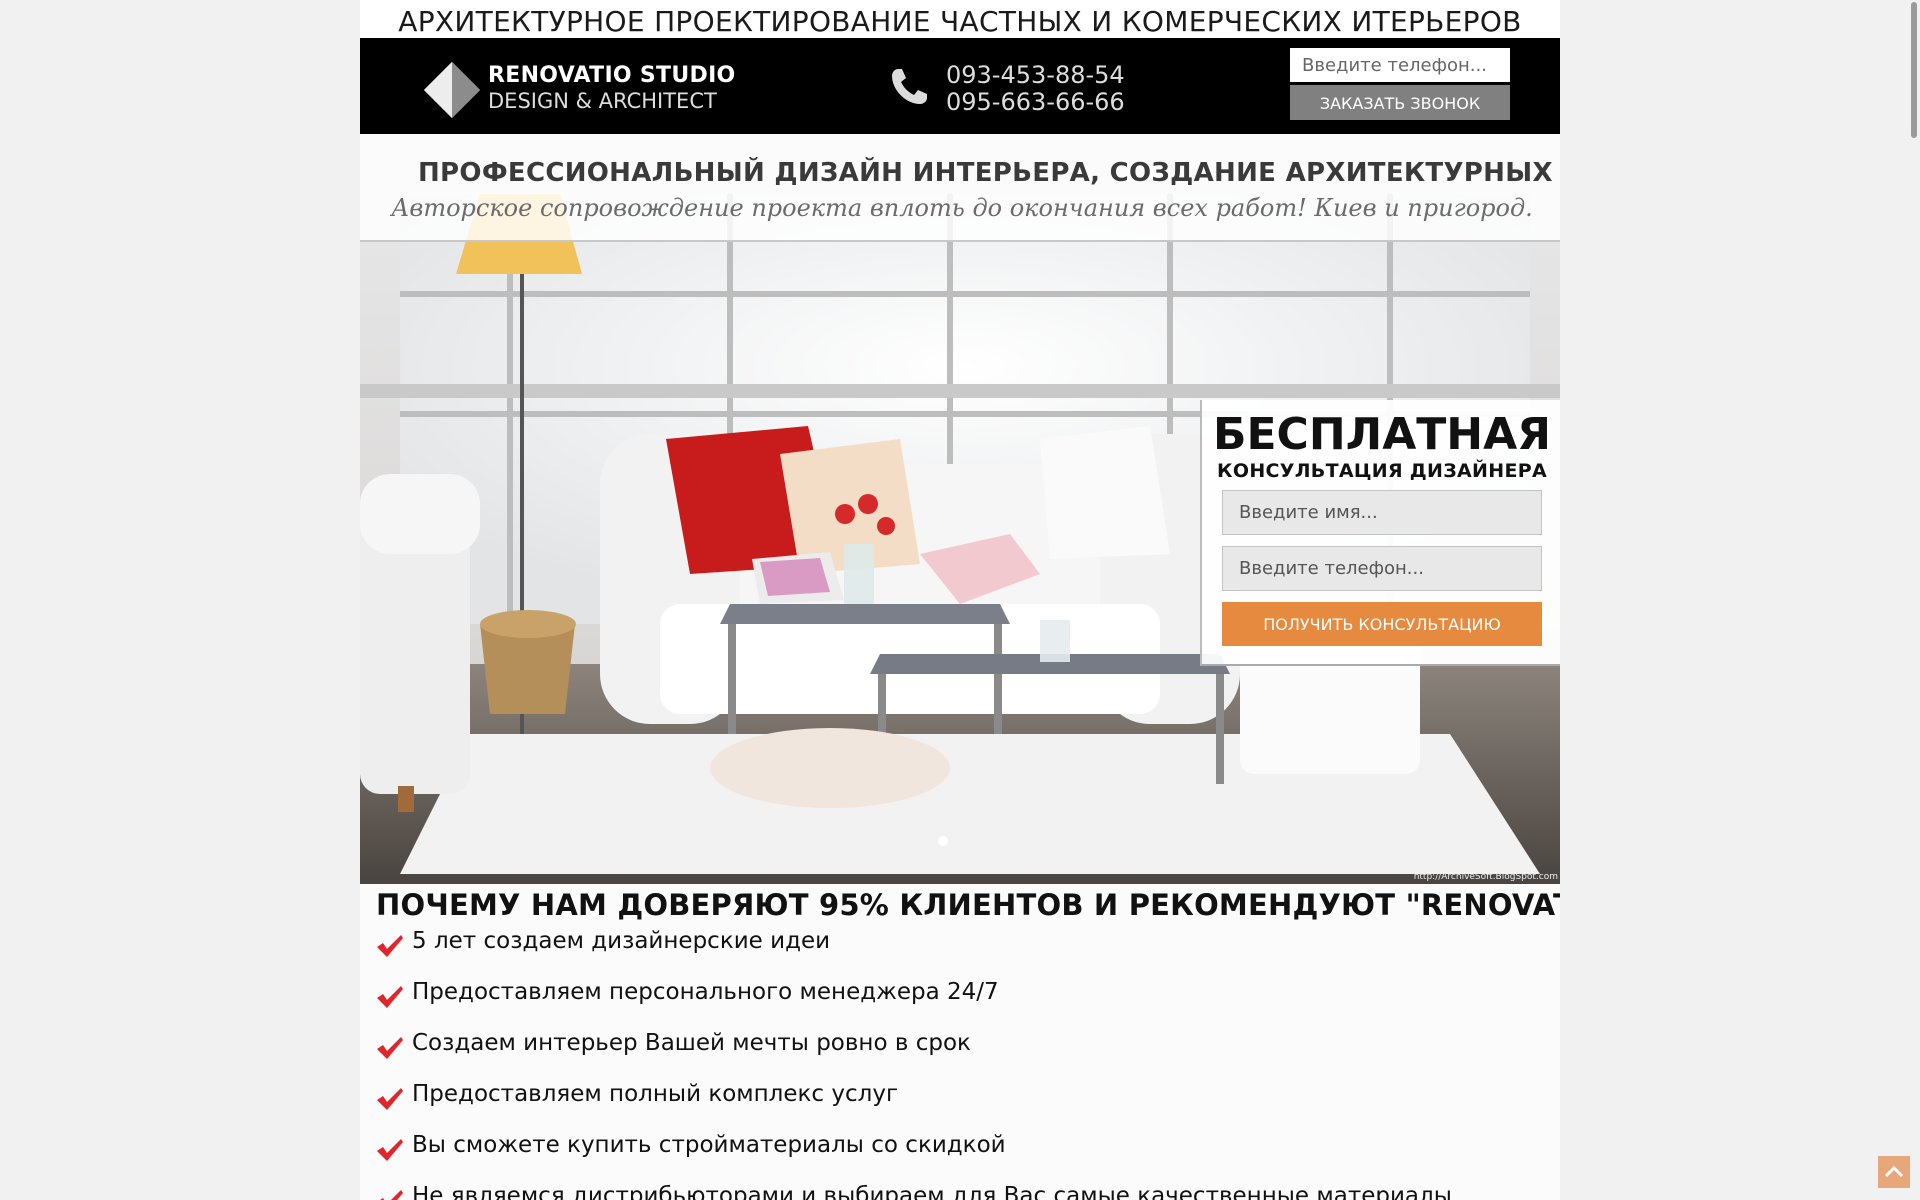 The image size is (1920, 1200). Describe the element at coordinates (602, 101) in the screenshot. I see `brand-tagline: DESIGN & ARCHITECT` at that location.